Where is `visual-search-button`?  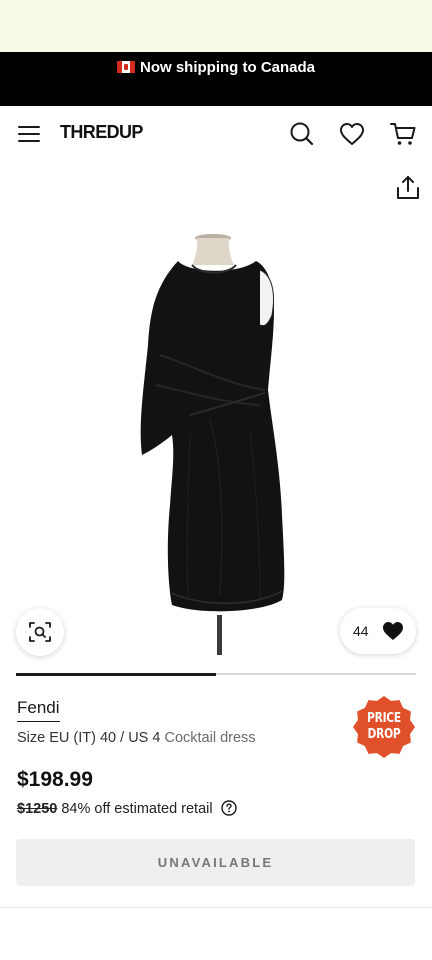
visual-search-button is located at coordinates (40, 632).